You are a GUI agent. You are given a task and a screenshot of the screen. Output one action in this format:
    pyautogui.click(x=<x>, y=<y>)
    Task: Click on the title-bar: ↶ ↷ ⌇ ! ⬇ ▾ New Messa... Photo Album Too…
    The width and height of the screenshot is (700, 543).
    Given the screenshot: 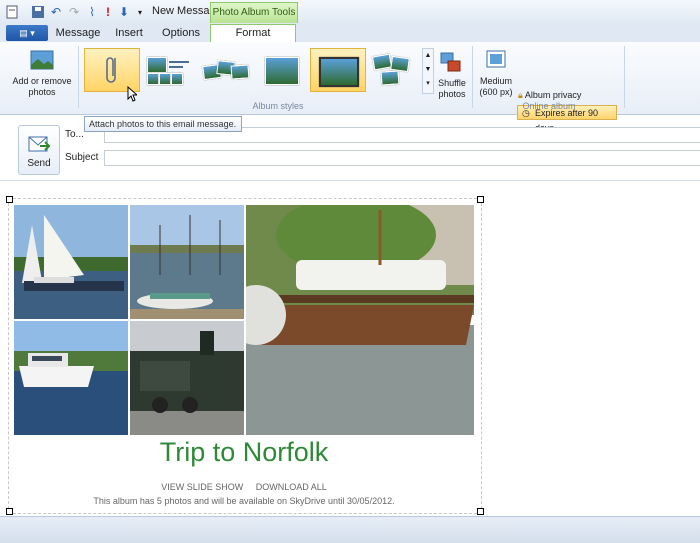 What is the action you would take?
    pyautogui.click(x=350, y=12)
    